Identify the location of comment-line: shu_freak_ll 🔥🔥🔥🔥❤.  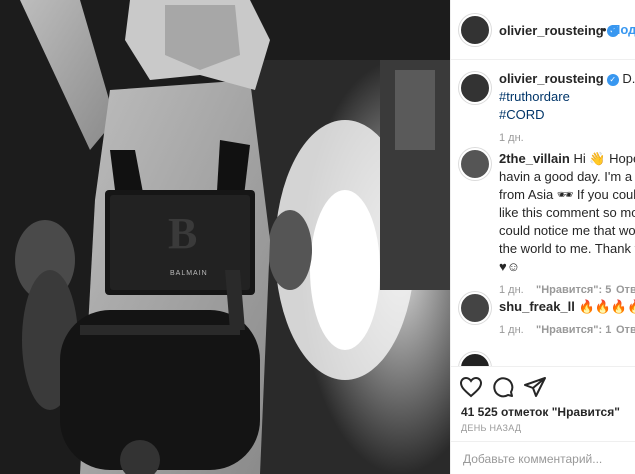
(567, 307).